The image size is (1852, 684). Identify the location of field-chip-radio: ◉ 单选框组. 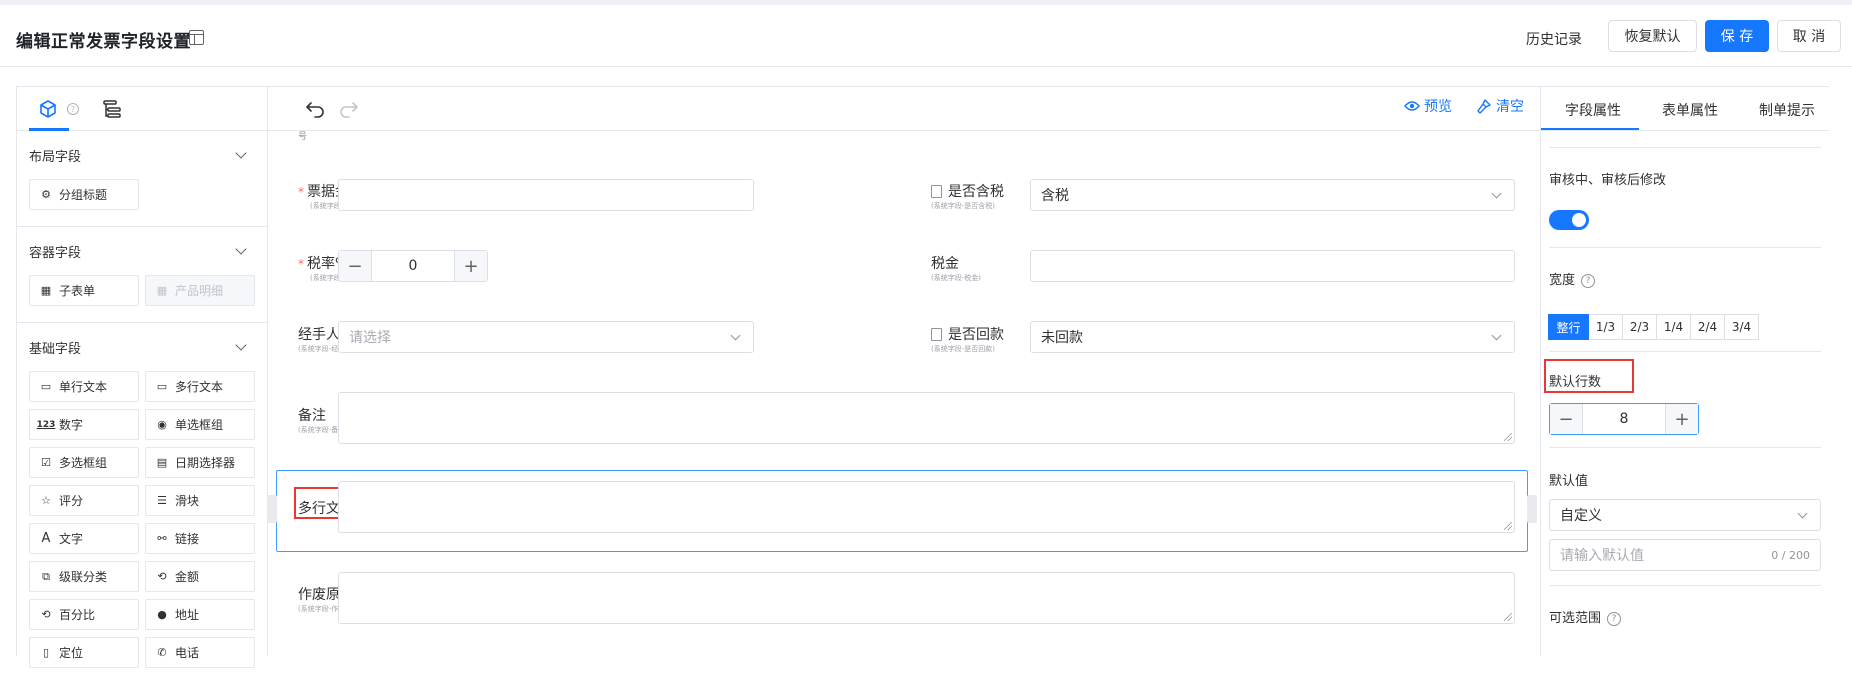
(200, 424).